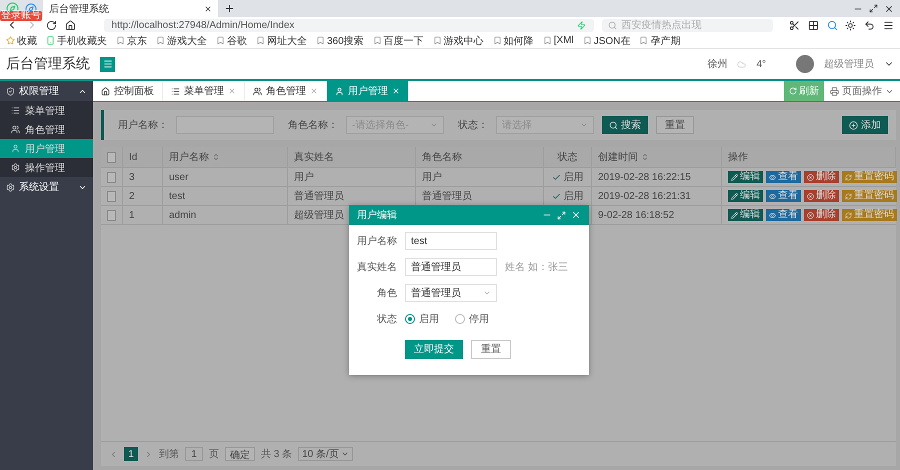 The height and width of the screenshot is (470, 900). What do you see at coordinates (422, 319) in the screenshot?
I see `radio-option: 启用` at bounding box center [422, 319].